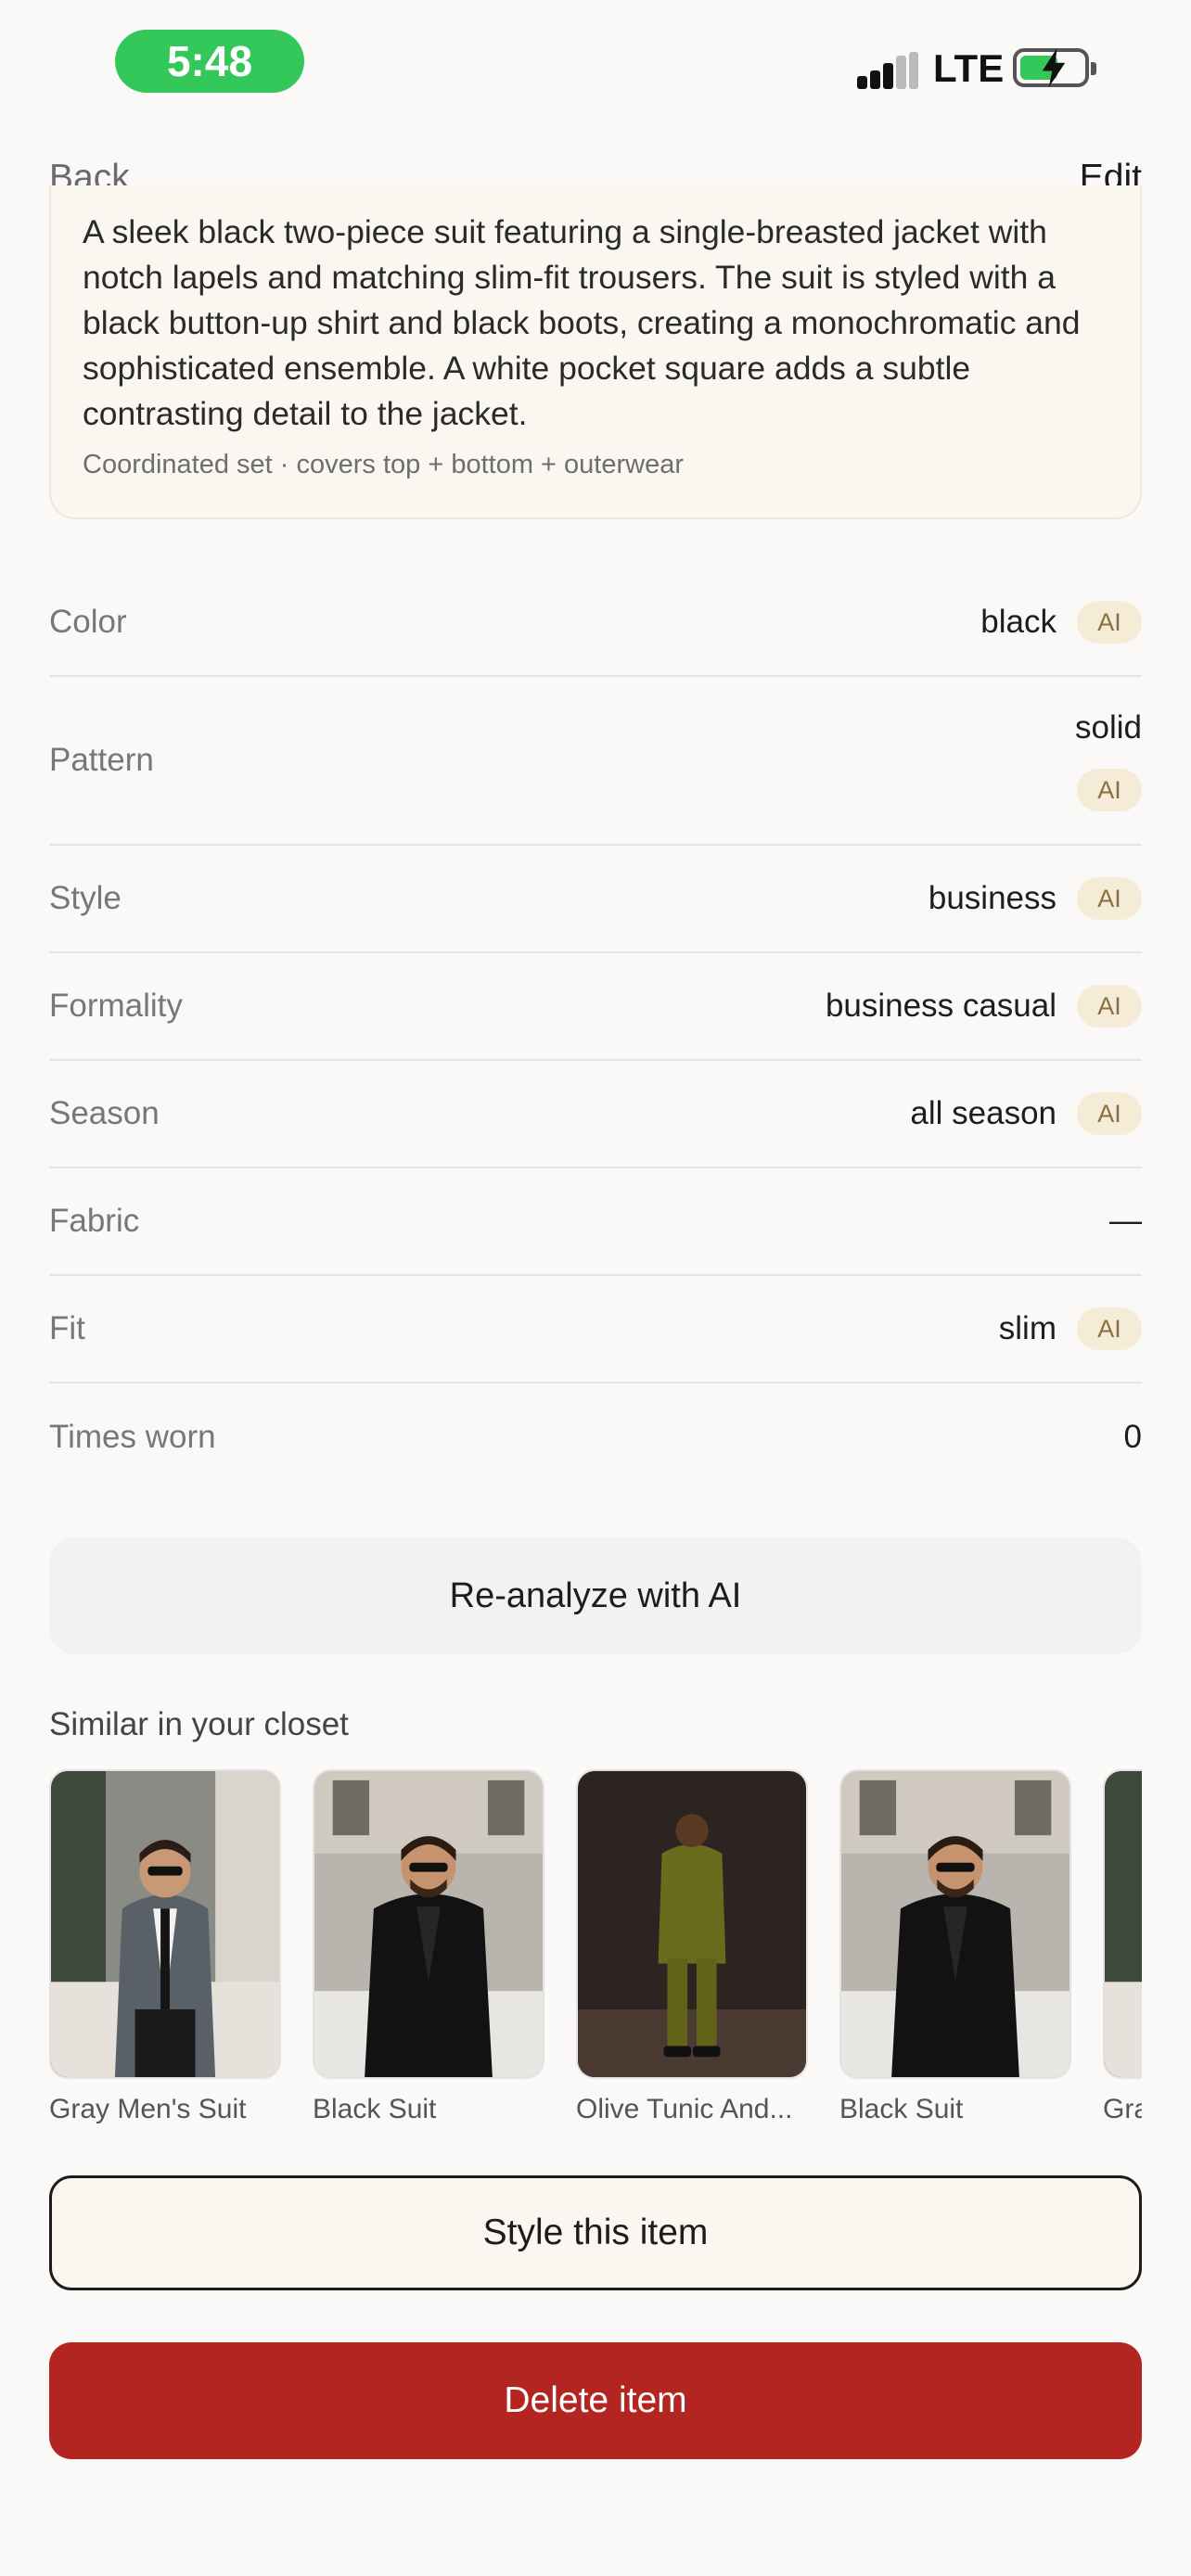 Image resolution: width=1191 pixels, height=2576 pixels. What do you see at coordinates (199, 1724) in the screenshot?
I see `similar-section-title: Similar in your closet` at bounding box center [199, 1724].